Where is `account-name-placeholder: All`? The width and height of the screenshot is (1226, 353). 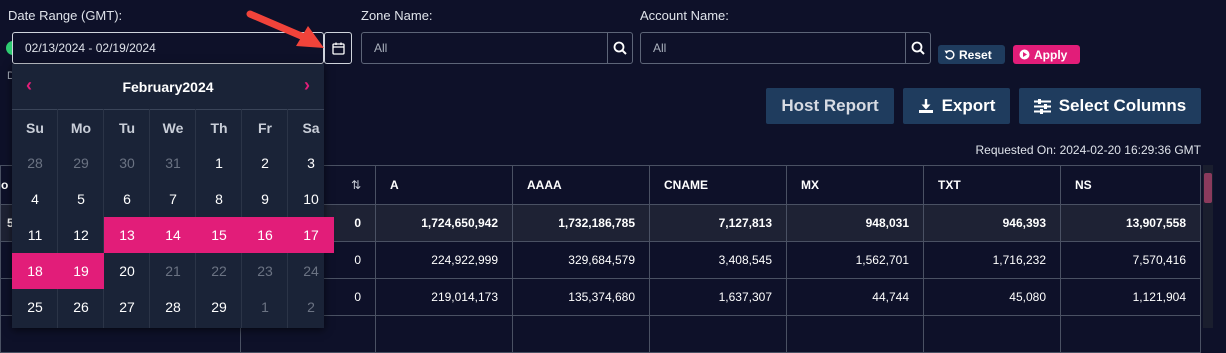 account-name-placeholder: All is located at coordinates (660, 48).